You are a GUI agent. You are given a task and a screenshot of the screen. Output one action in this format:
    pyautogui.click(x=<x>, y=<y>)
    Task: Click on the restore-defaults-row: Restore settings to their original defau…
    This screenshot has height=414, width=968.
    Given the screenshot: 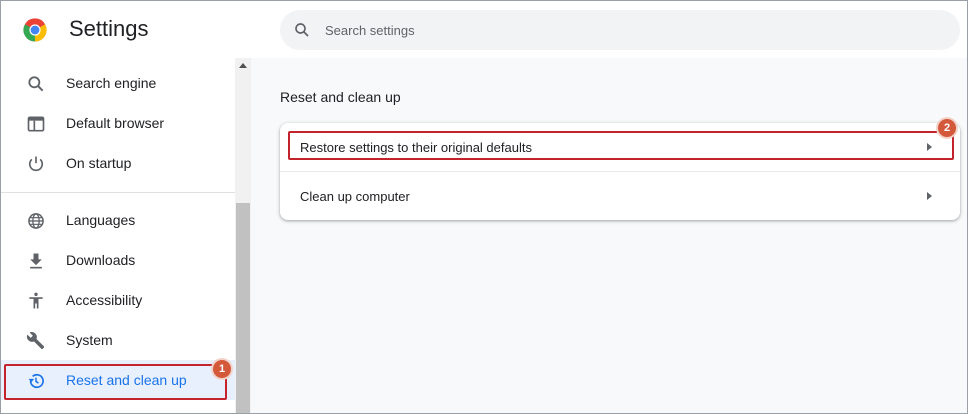 What is the action you would take?
    pyautogui.click(x=620, y=147)
    